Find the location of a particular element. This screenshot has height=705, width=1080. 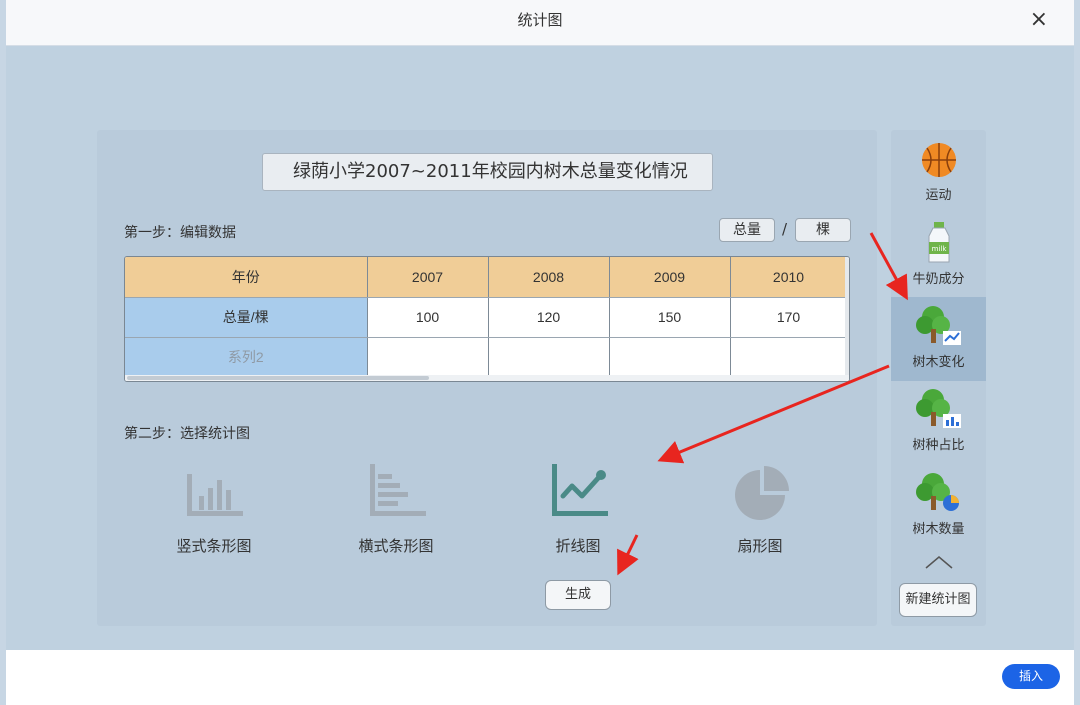

sidebar-item-label: 树木变化 is located at coordinates (938, 362).